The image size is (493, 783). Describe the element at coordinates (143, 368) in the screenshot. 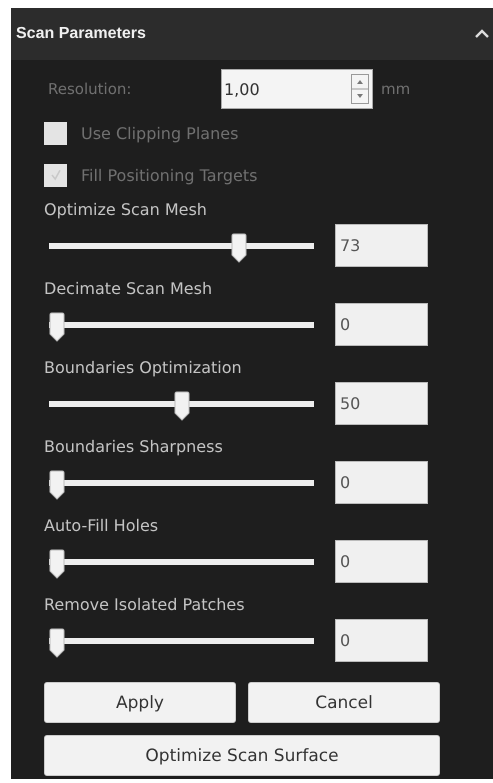

I see `slider-label: Boundaries Optimization` at that location.